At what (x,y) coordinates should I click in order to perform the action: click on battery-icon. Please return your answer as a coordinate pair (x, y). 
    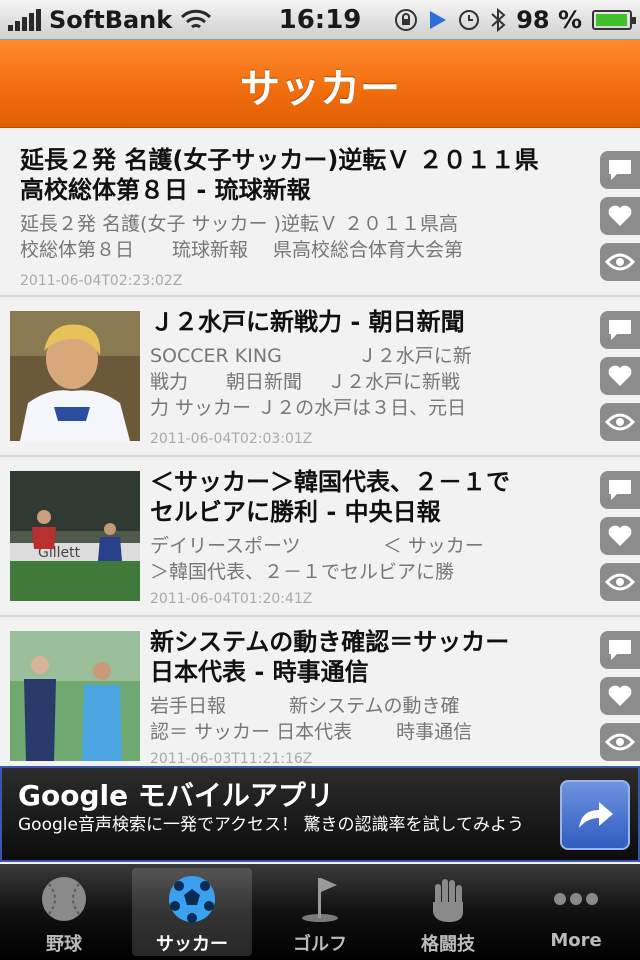
    Looking at the image, I should click on (614, 20).